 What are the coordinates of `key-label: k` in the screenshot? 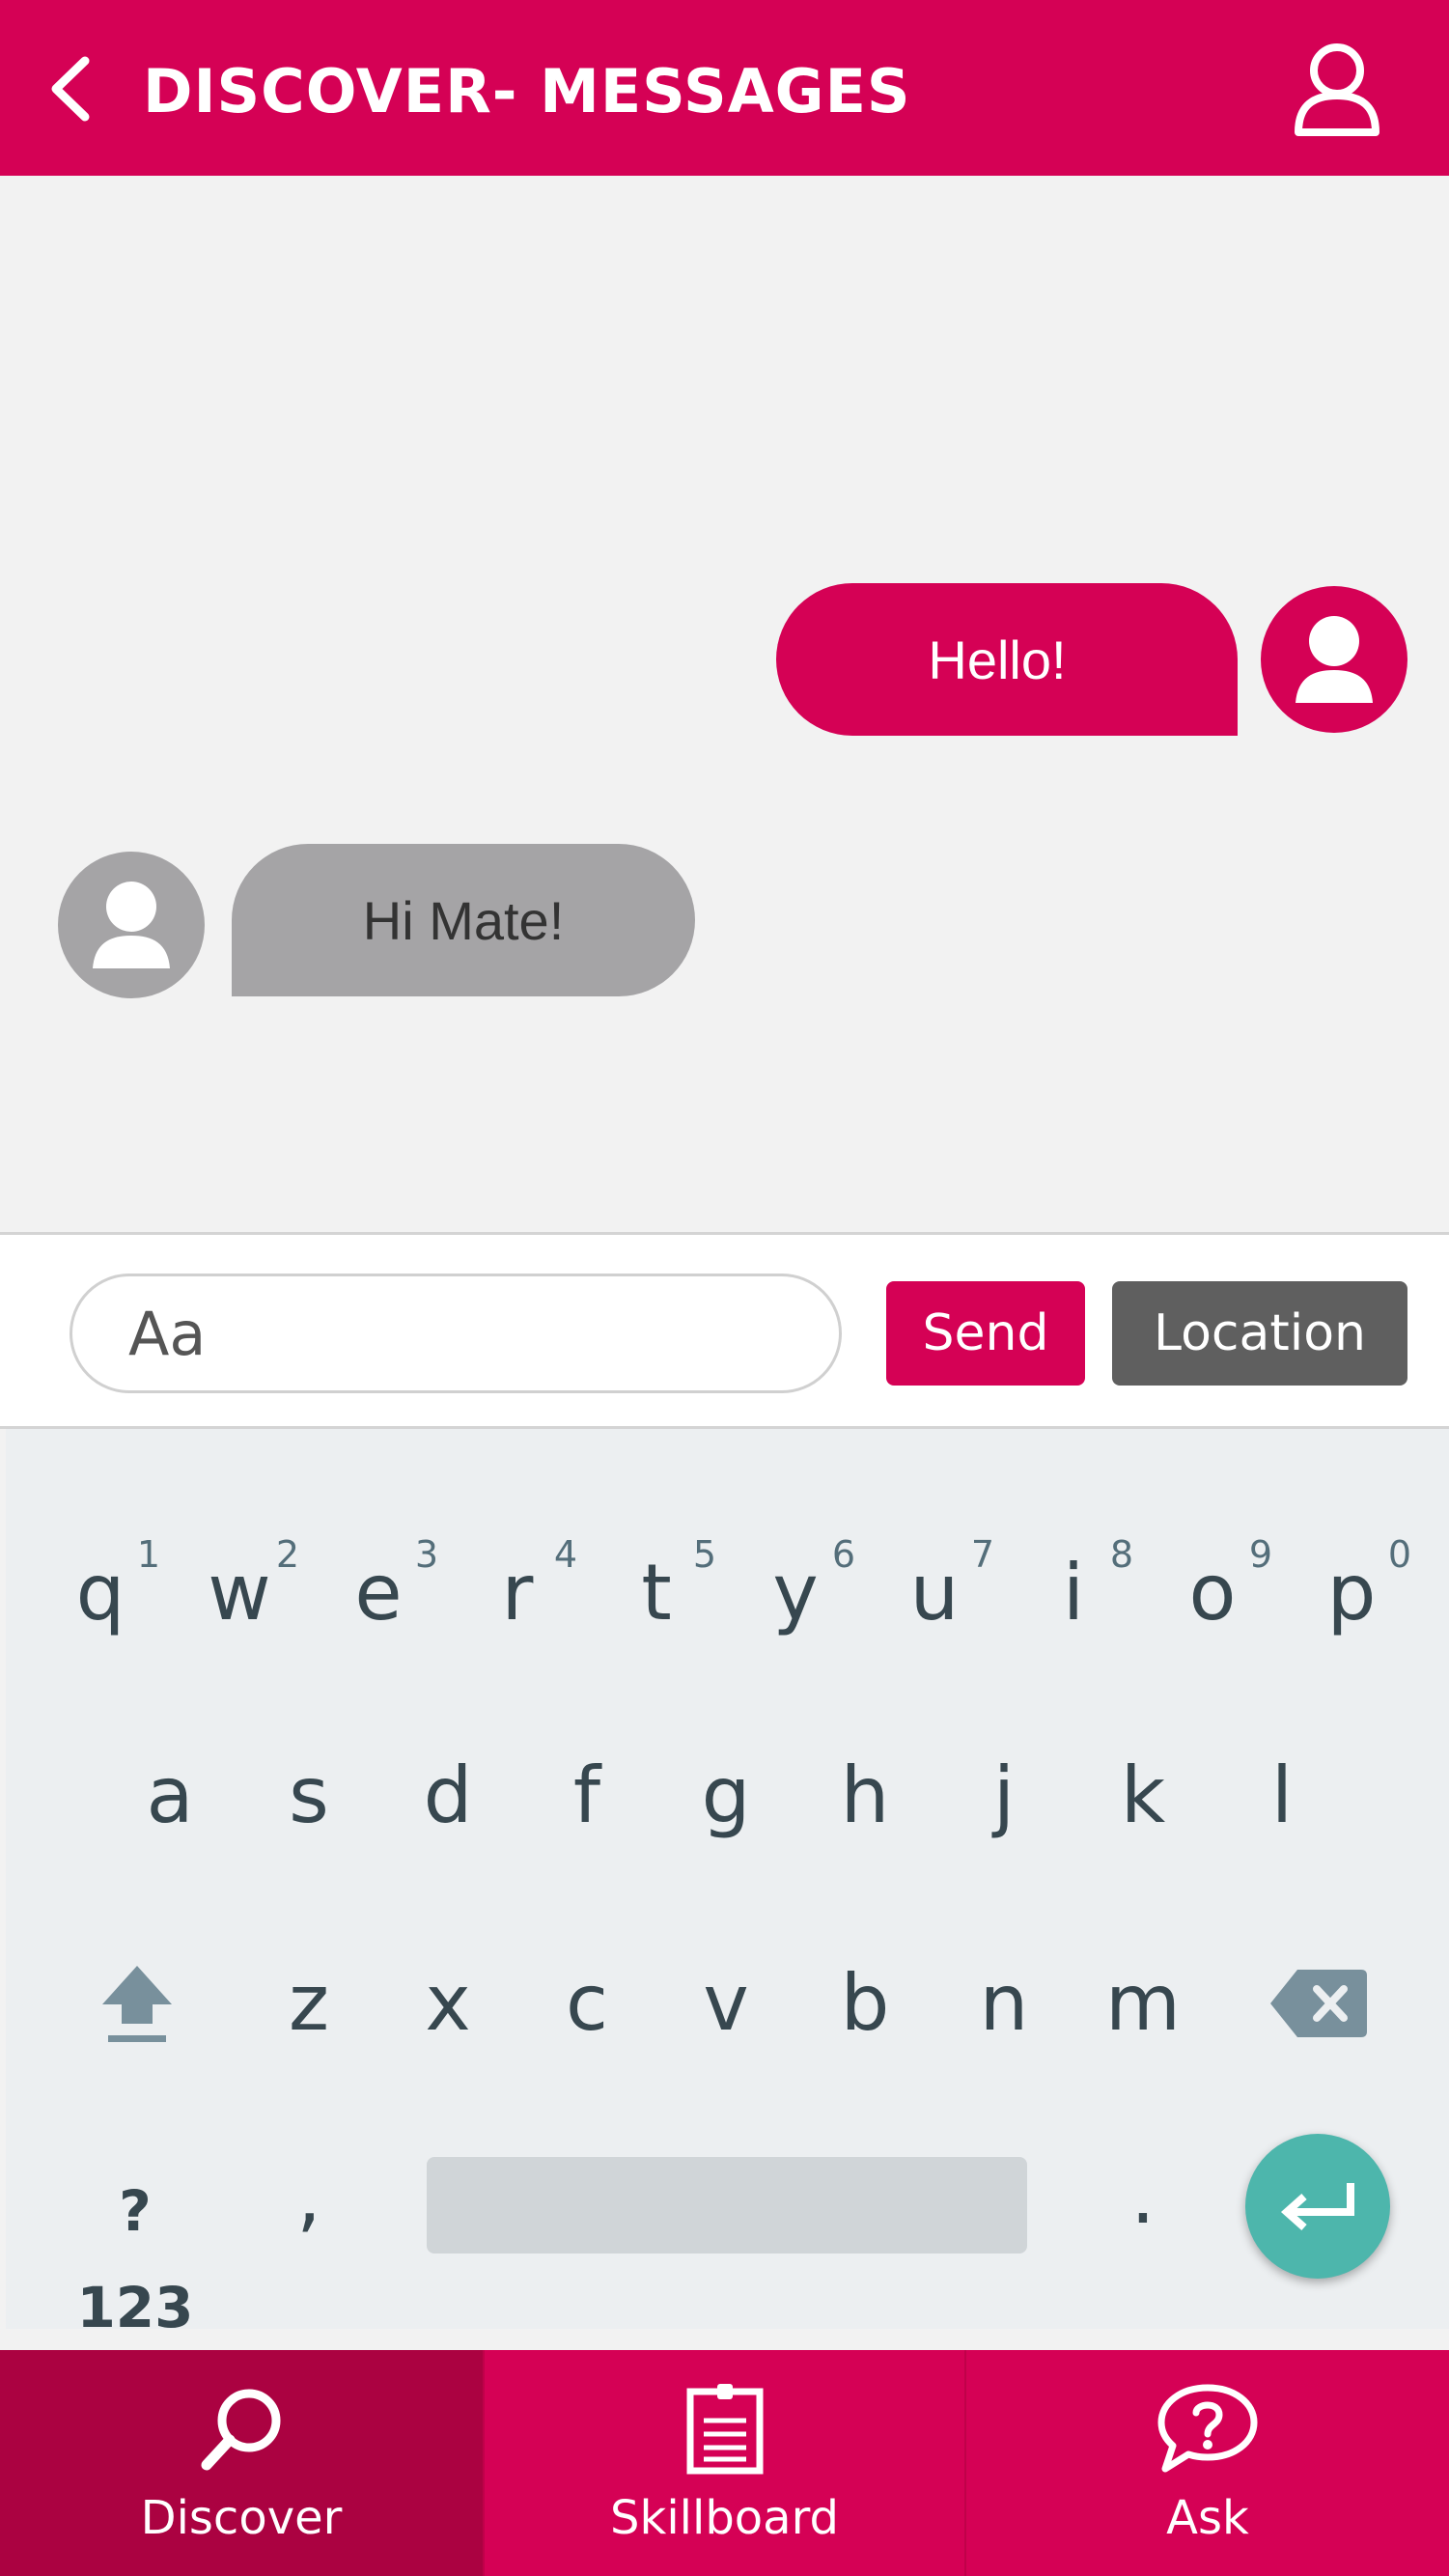 It's located at (1143, 1795).